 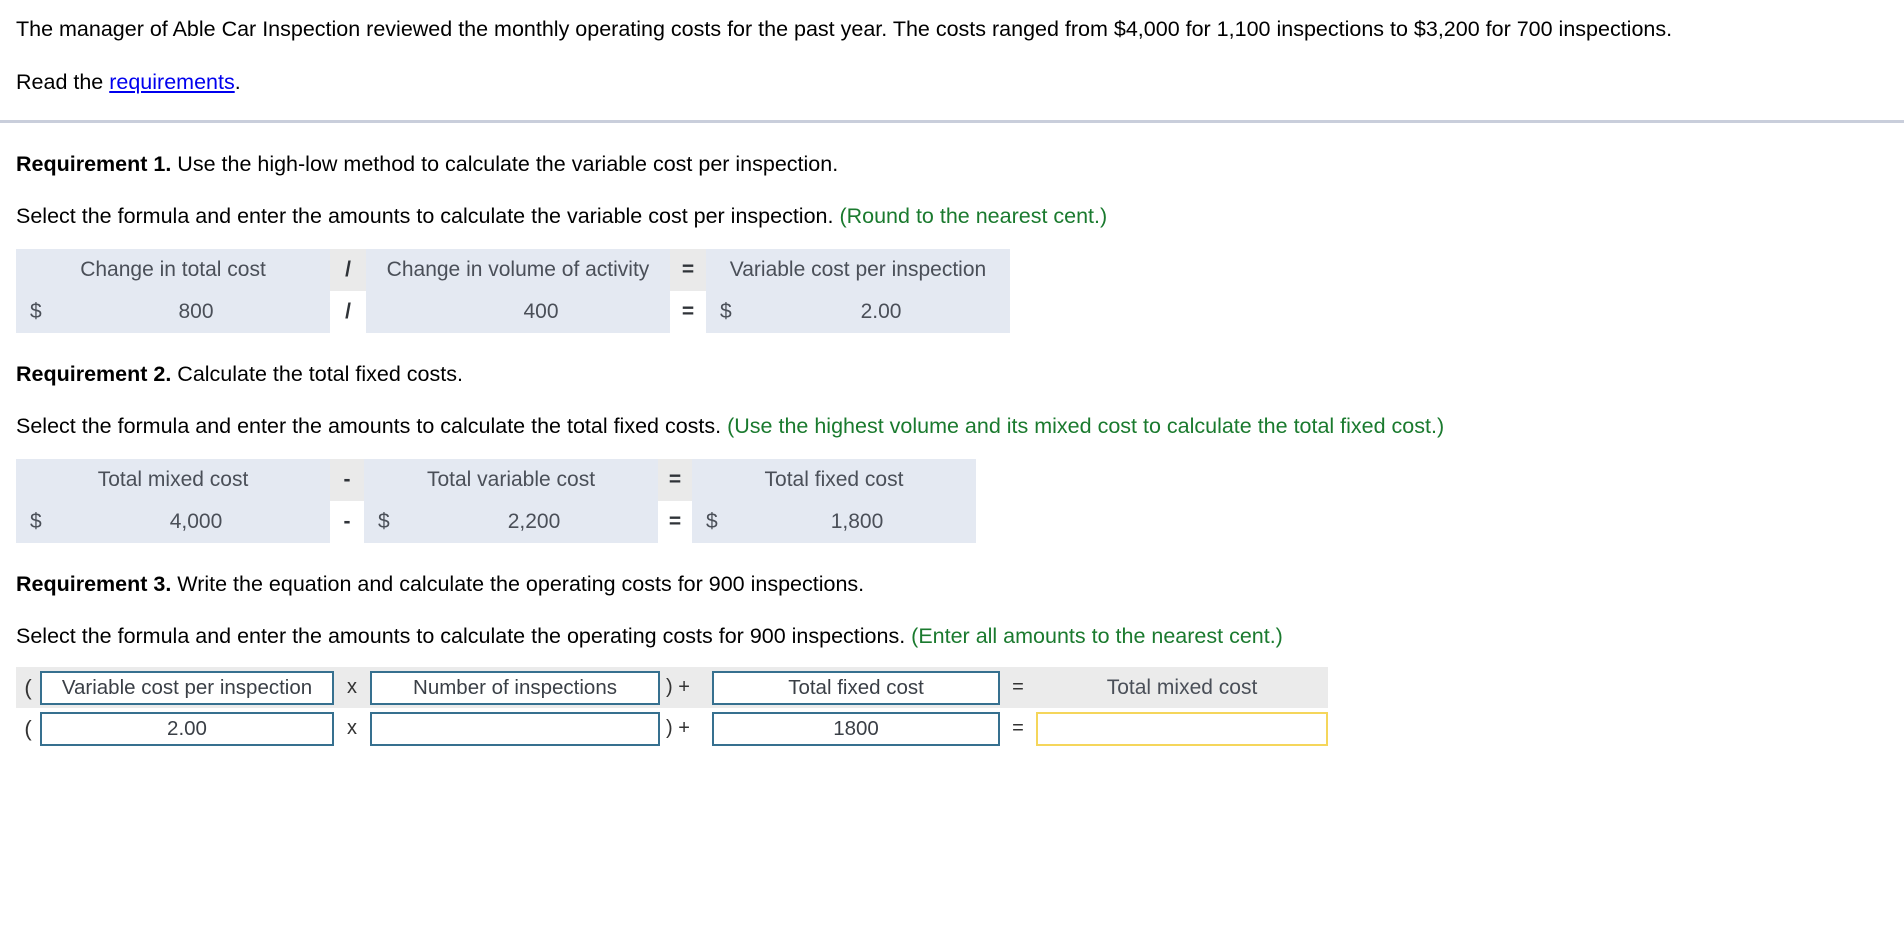 I want to click on operator-minus: -, so click(x=347, y=522).